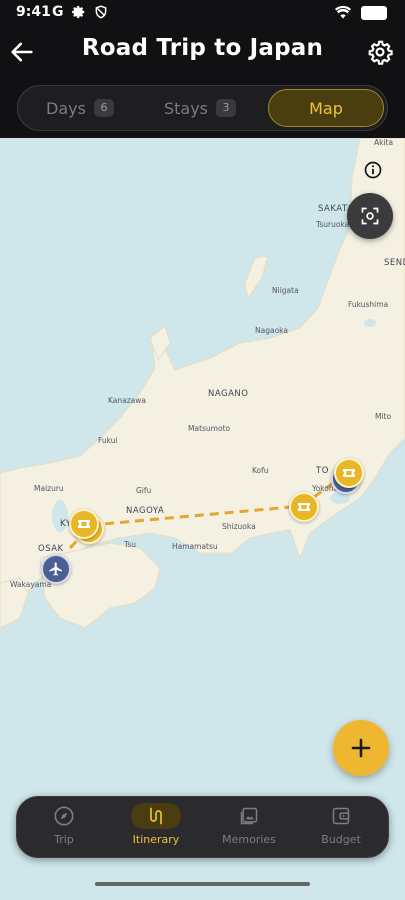  I want to click on nav-trip: Trip, so click(64, 828).